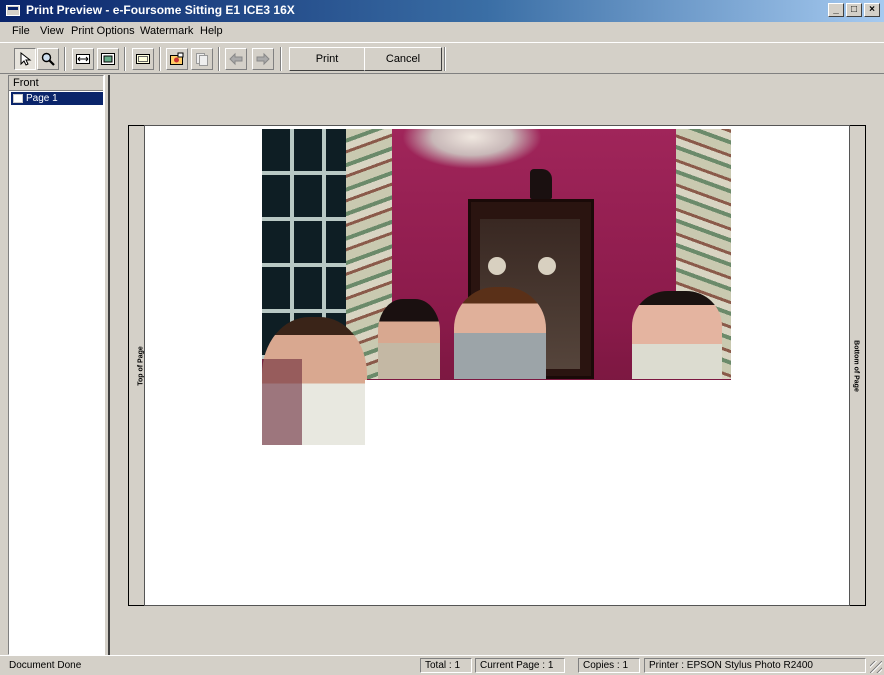 This screenshot has width=884, height=675. I want to click on status-message: Document Done, so click(45, 665).